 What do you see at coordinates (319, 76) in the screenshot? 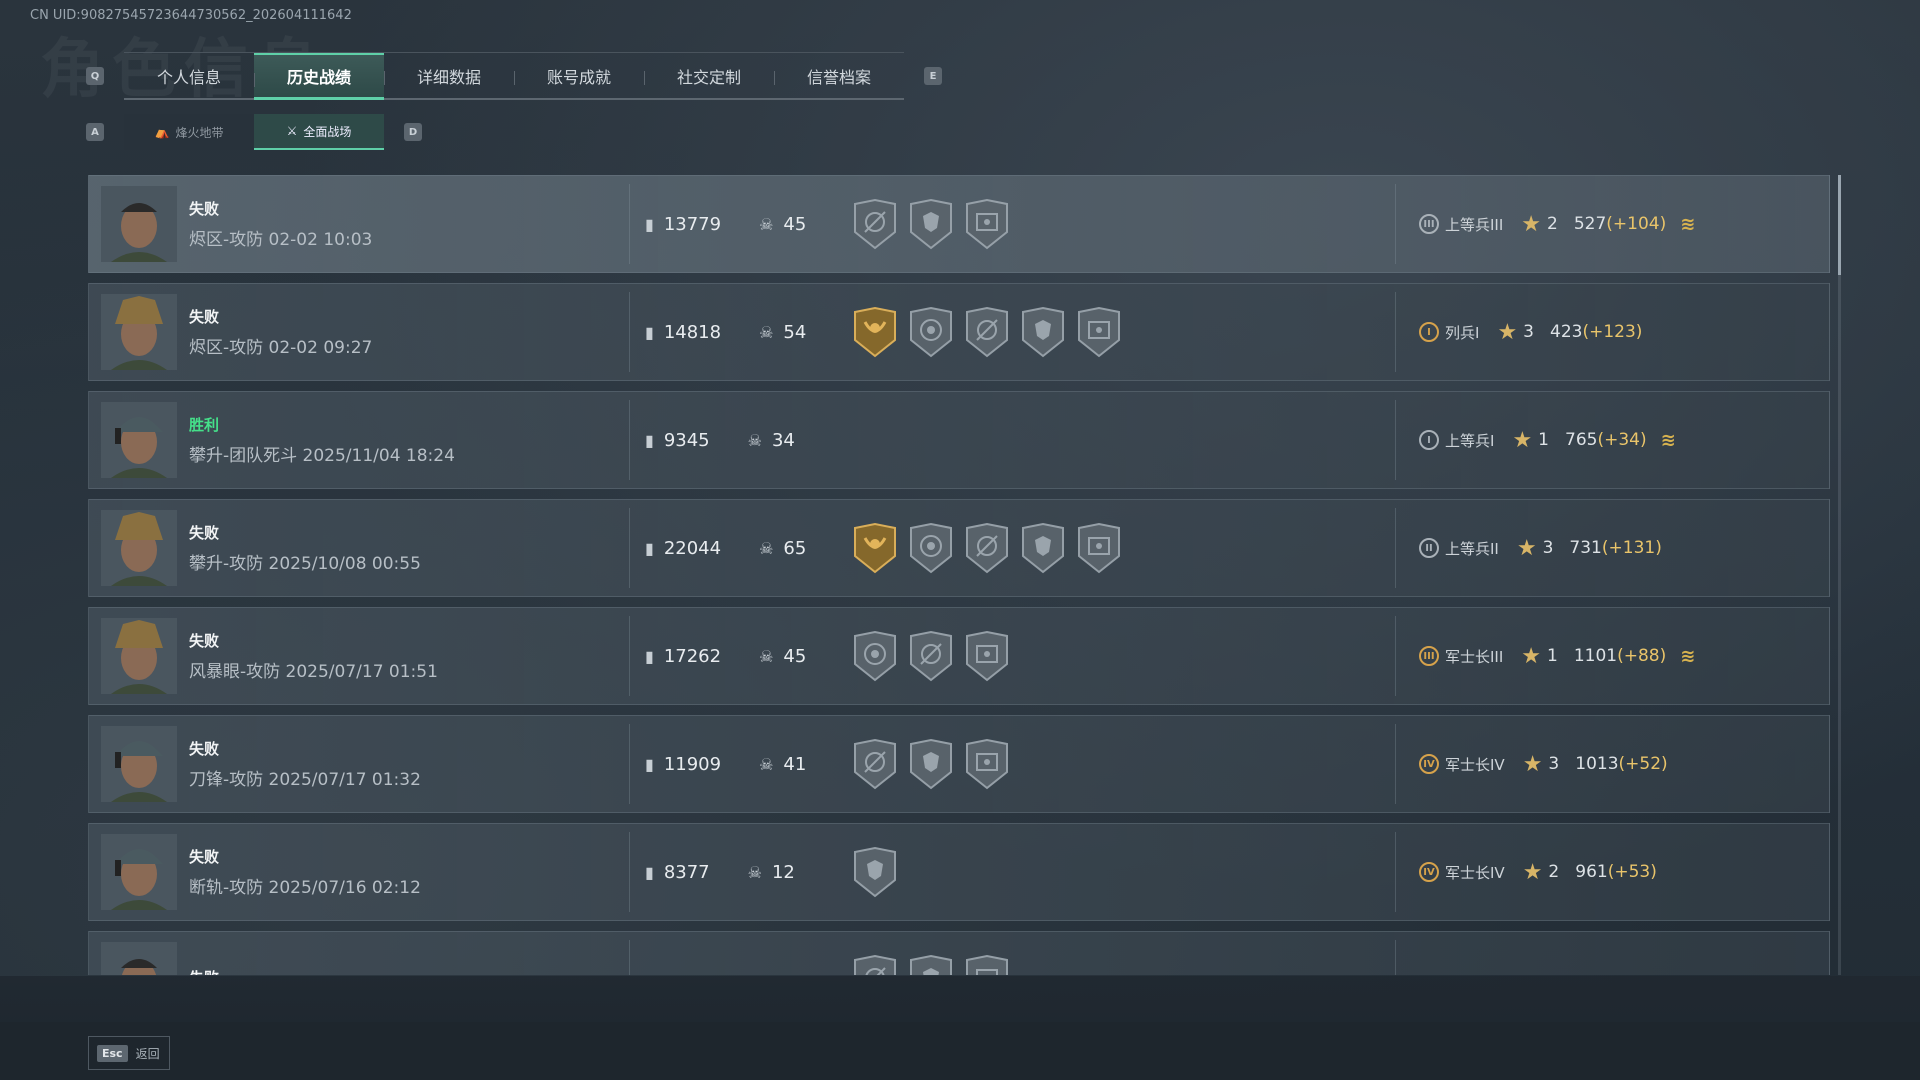
I see `tab-1: 历史战绩` at bounding box center [319, 76].